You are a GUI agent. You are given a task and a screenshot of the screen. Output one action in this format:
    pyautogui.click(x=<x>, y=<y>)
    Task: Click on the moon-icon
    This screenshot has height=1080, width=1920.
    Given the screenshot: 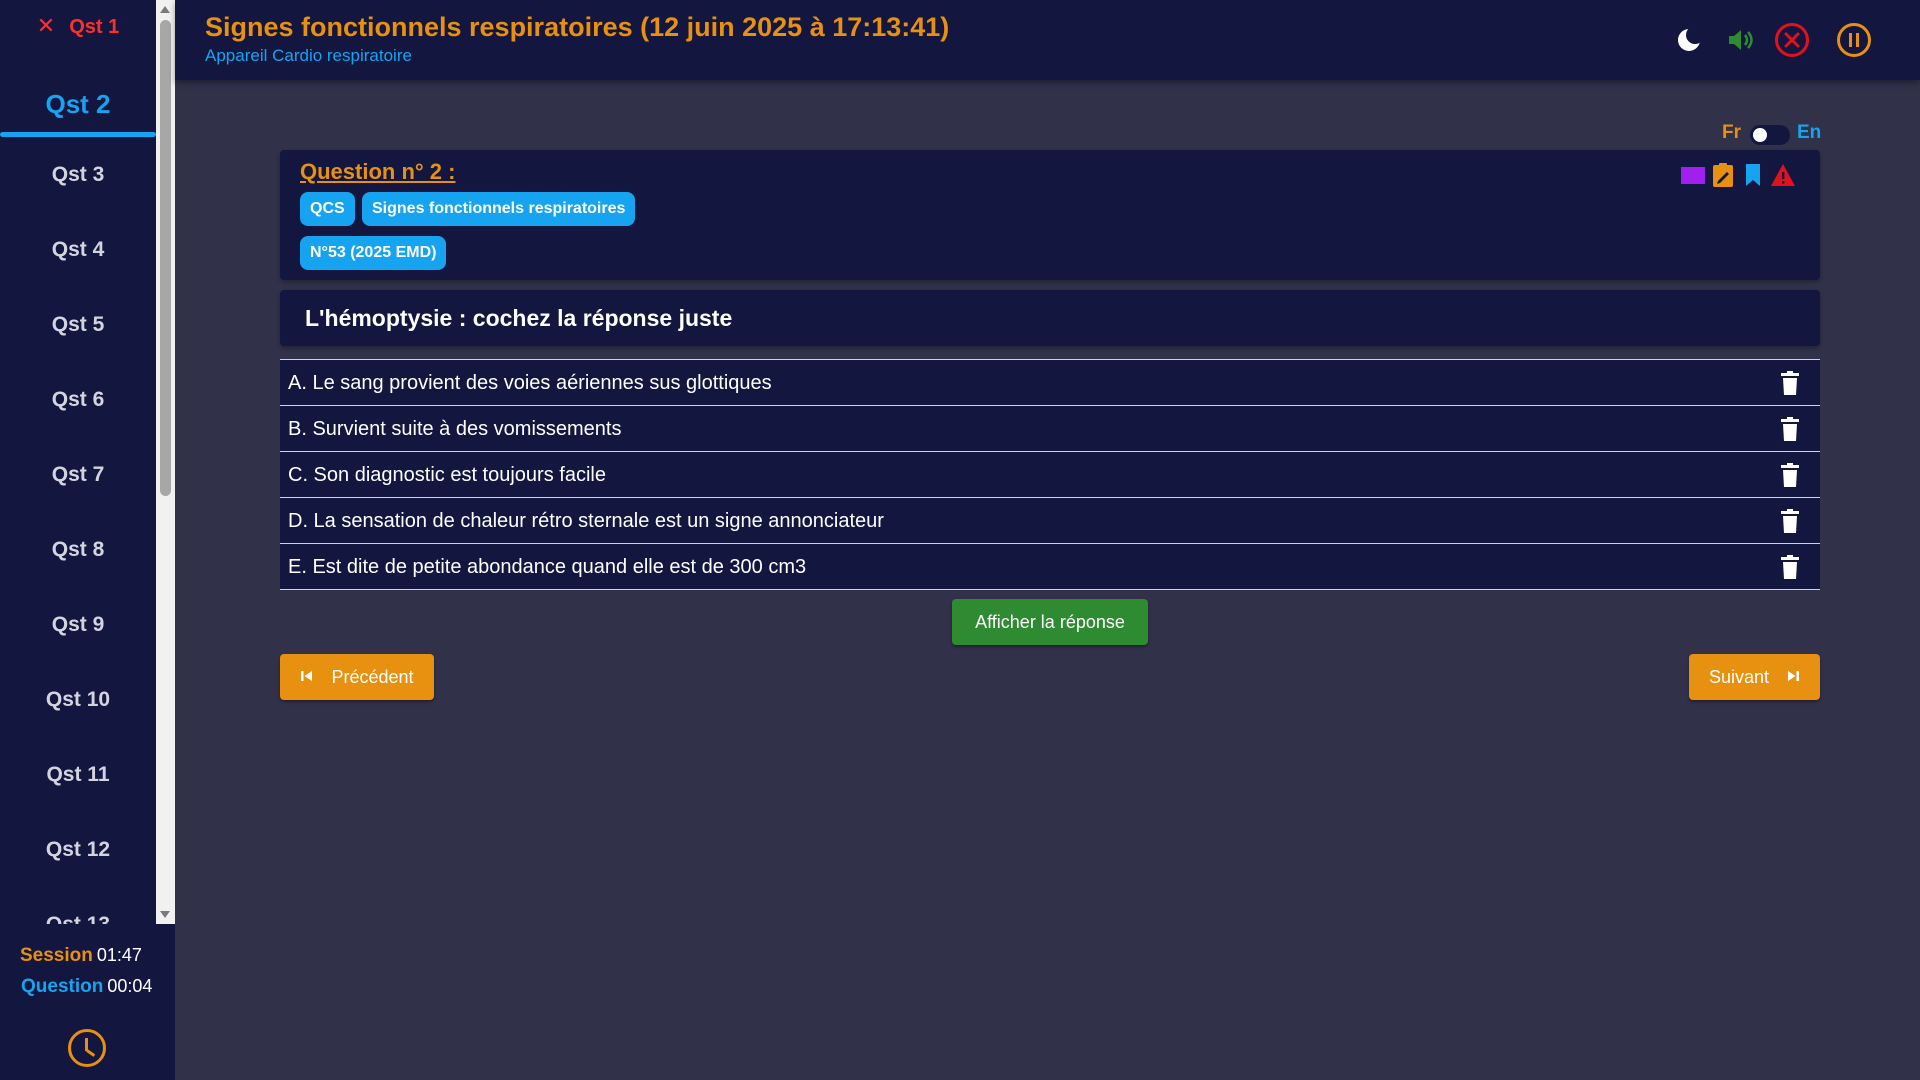 What is the action you would take?
    pyautogui.click(x=1690, y=40)
    